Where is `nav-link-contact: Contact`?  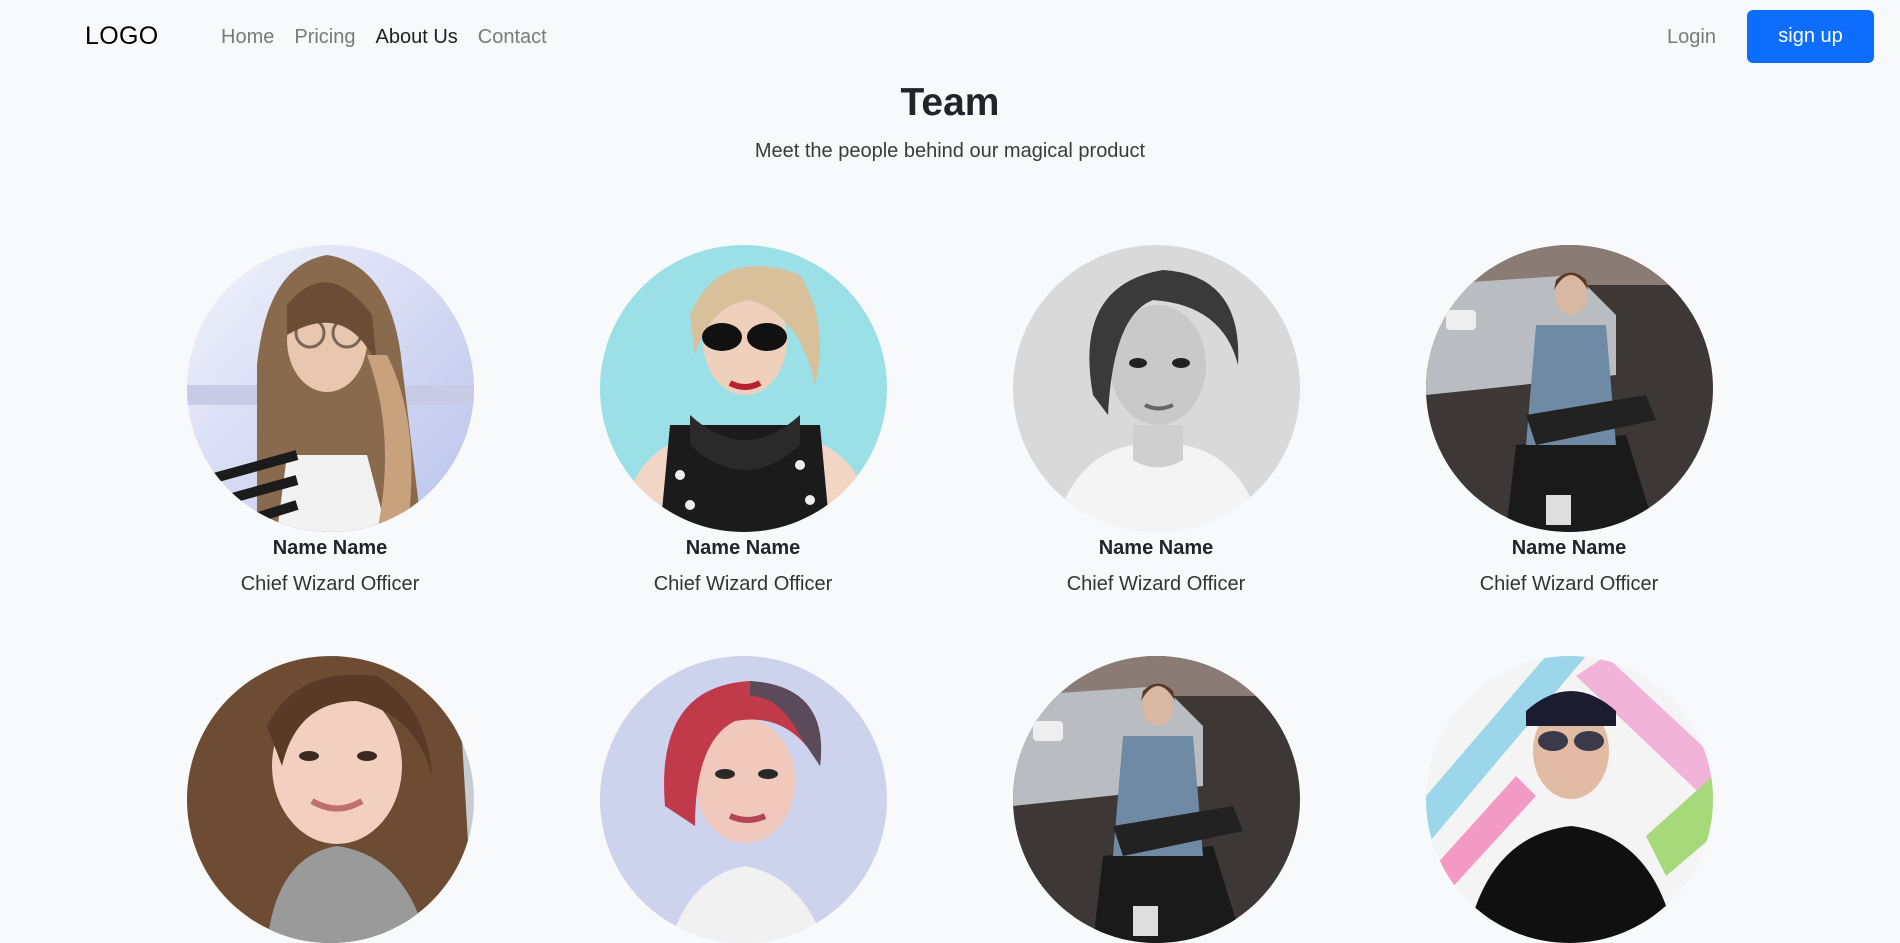 nav-link-contact: Contact is located at coordinates (512, 37).